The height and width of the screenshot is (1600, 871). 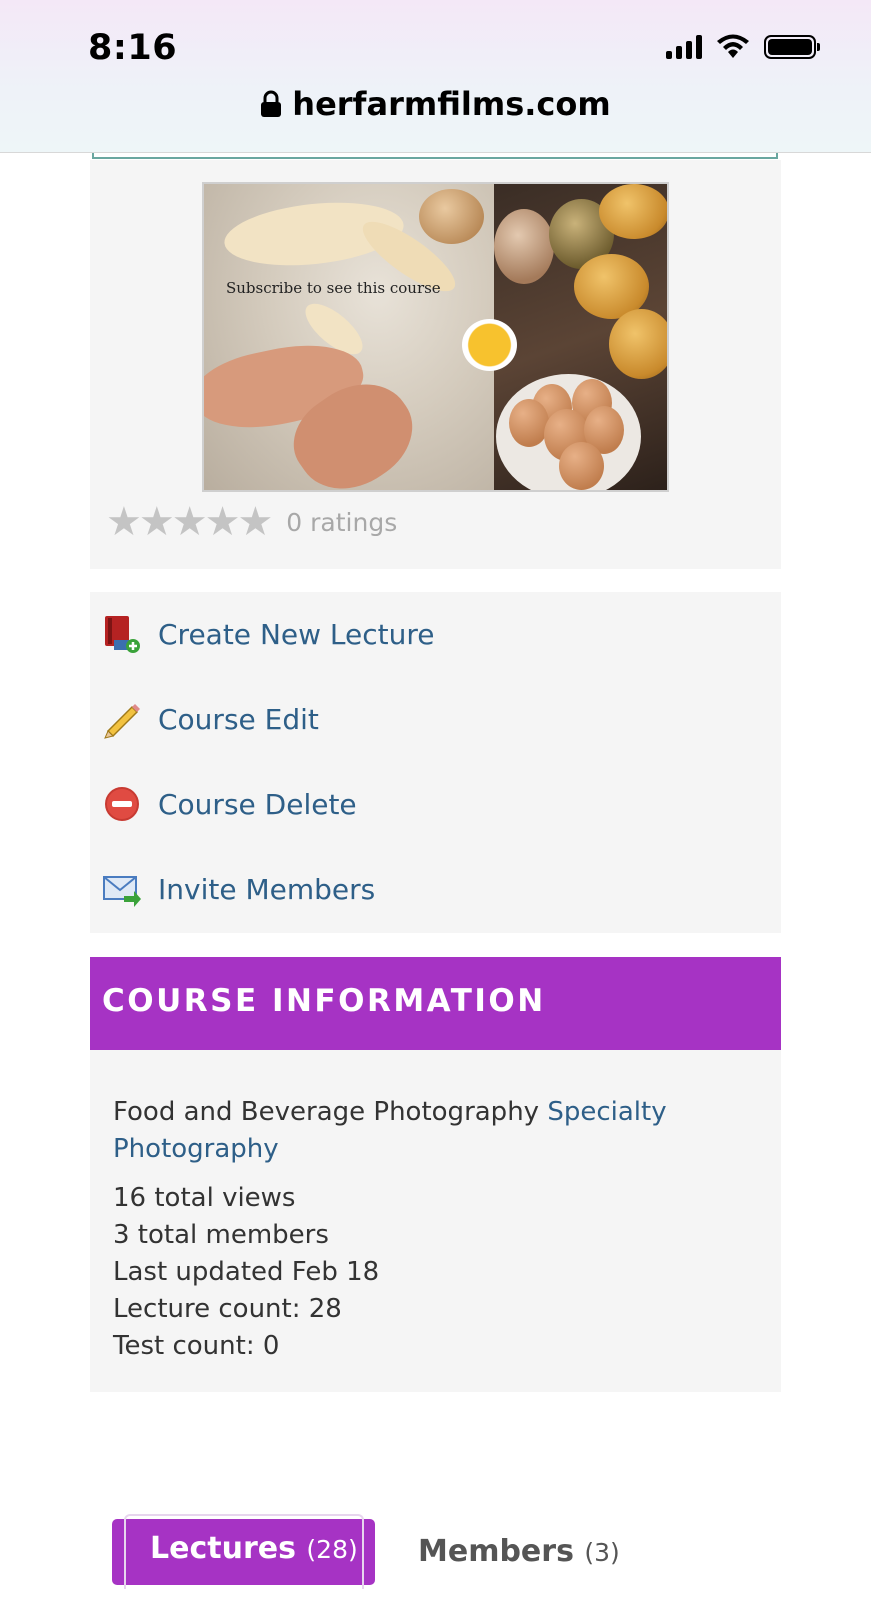 I want to click on invite-members-link: Invite Members, so click(x=238, y=889).